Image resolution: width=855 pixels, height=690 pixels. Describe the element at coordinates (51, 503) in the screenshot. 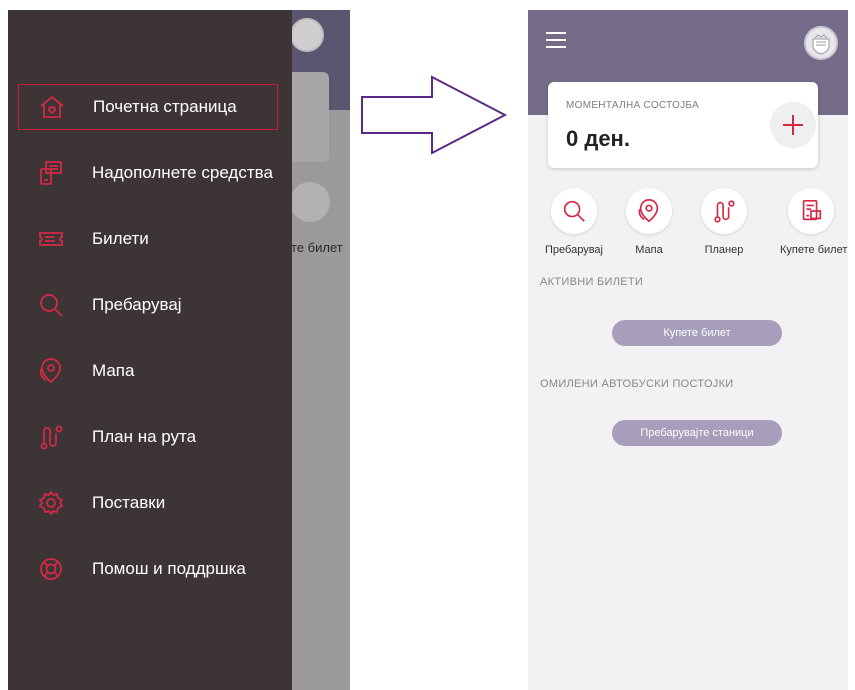

I see `gear-icon` at that location.